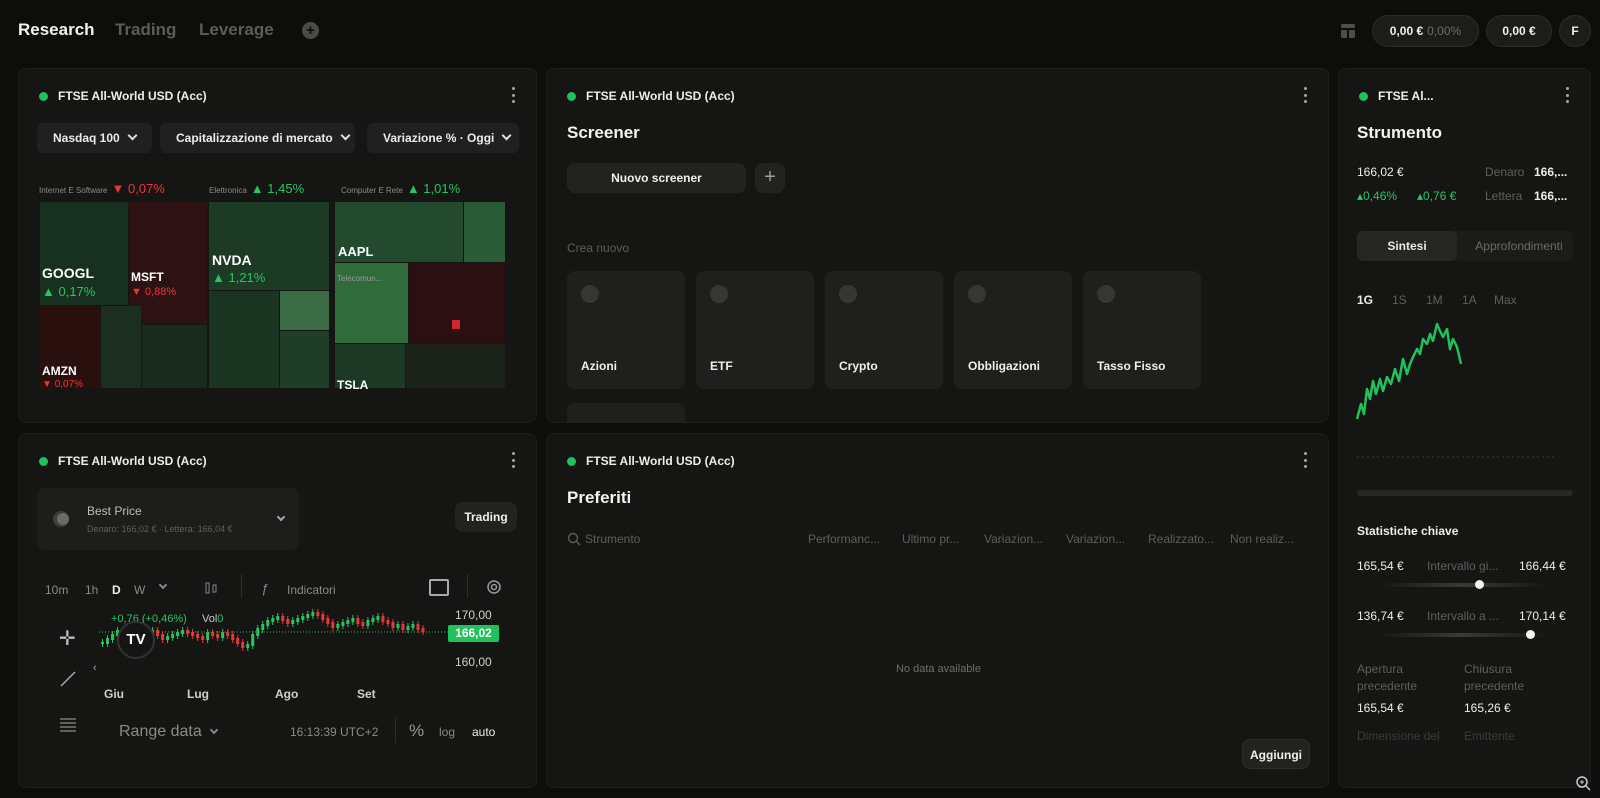  Describe the element at coordinates (67, 638) in the screenshot. I see `crosshair-icon: ✛` at that location.